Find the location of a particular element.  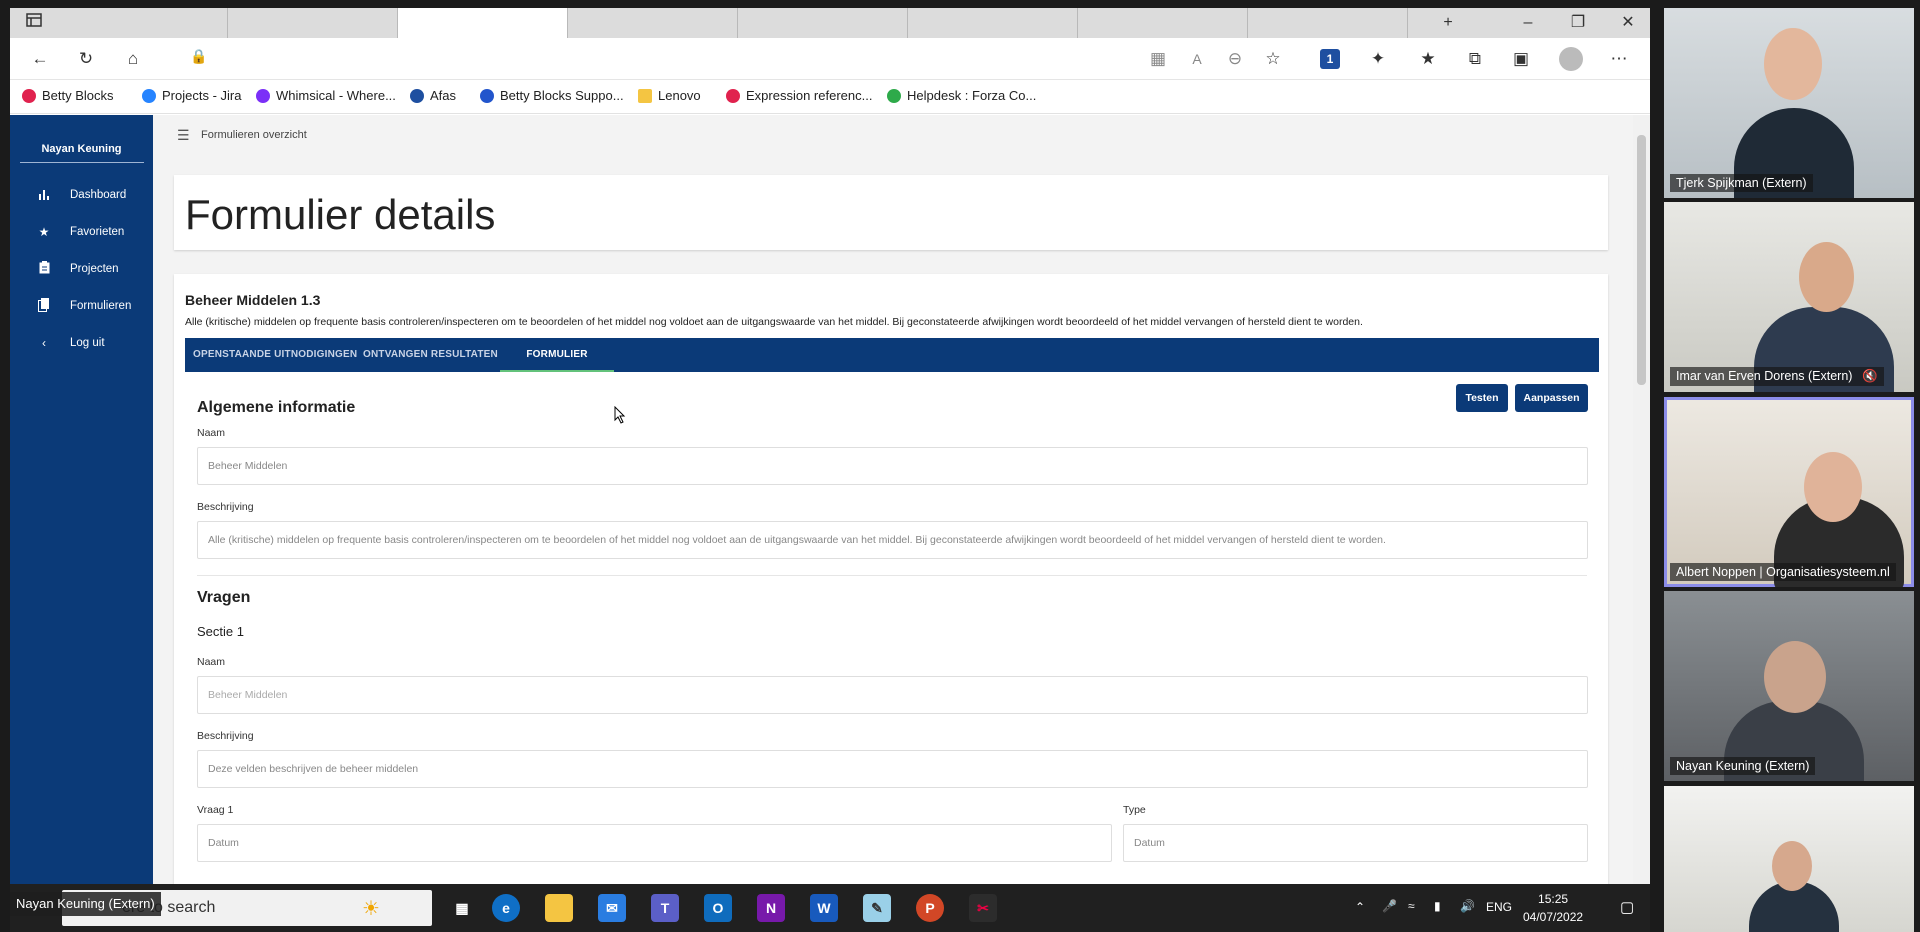

mouse-cursor-icon is located at coordinates (620, 415).